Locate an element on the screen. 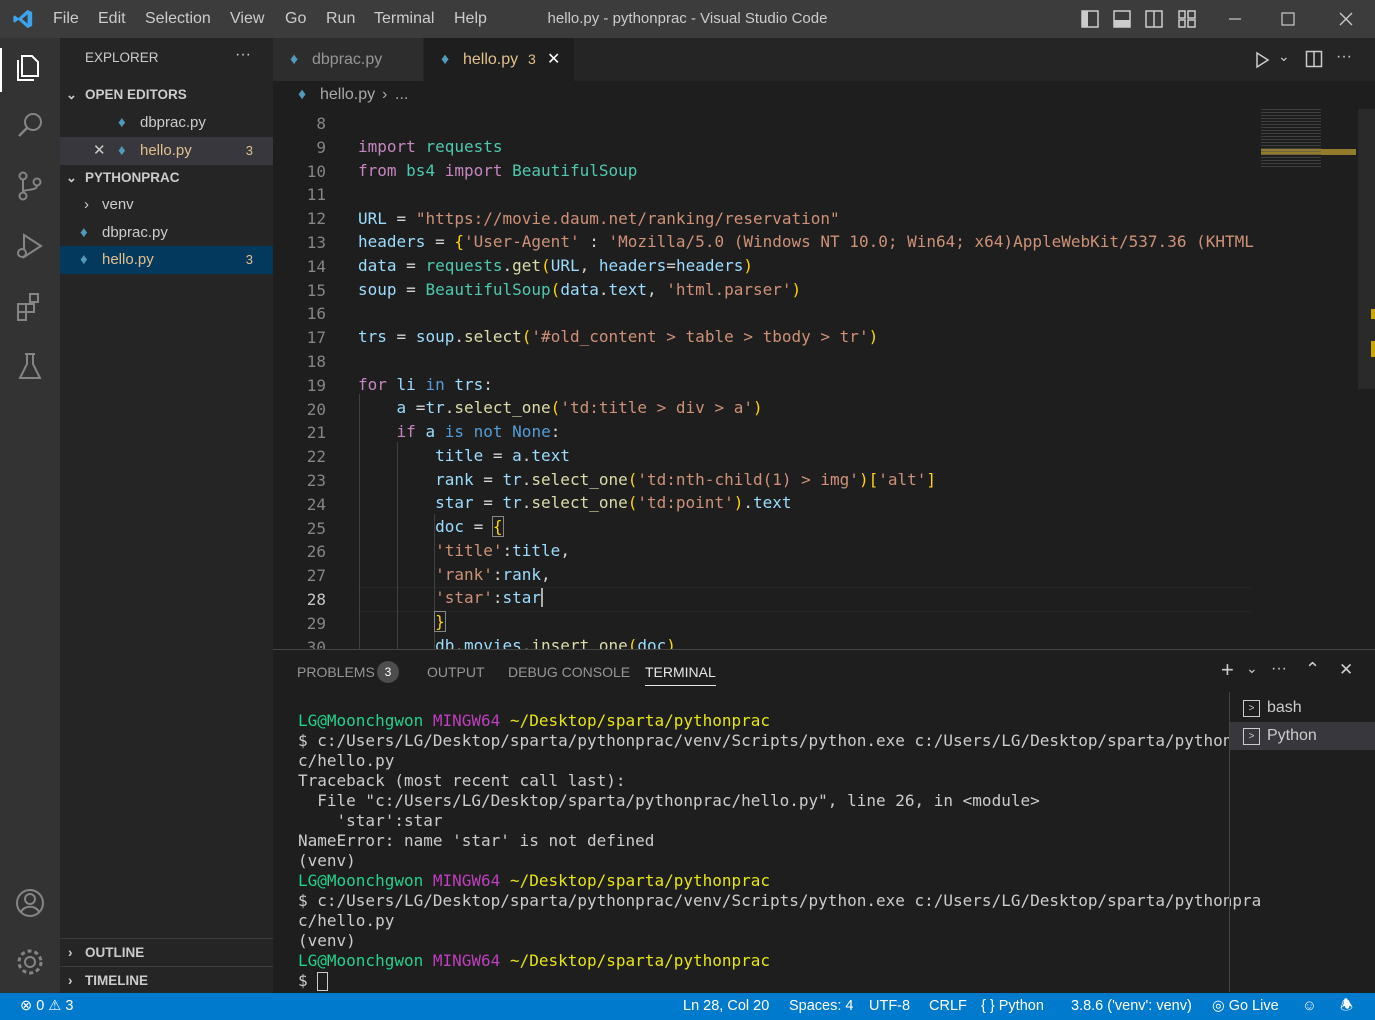  open-editor-hello: ✕ ♦ hello.py 3 is located at coordinates (166, 151).